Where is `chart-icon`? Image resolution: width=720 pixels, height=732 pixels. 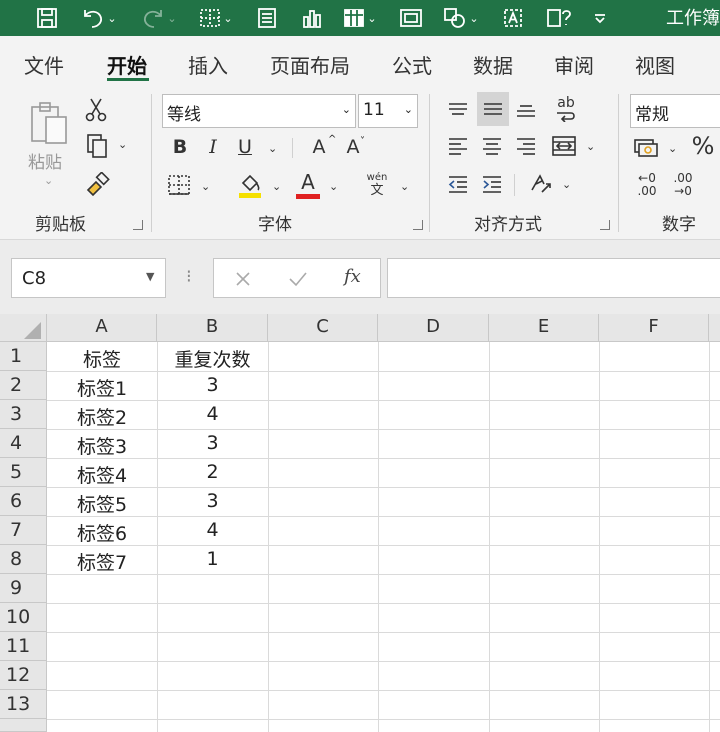
chart-icon is located at coordinates (312, 18).